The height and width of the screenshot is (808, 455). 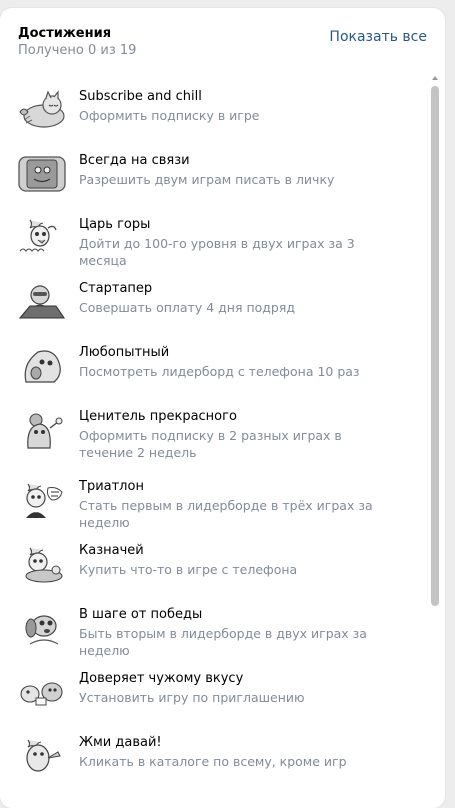 I want to click on achievement-description: Совершать оплату 4 дня подряд, so click(x=187, y=307).